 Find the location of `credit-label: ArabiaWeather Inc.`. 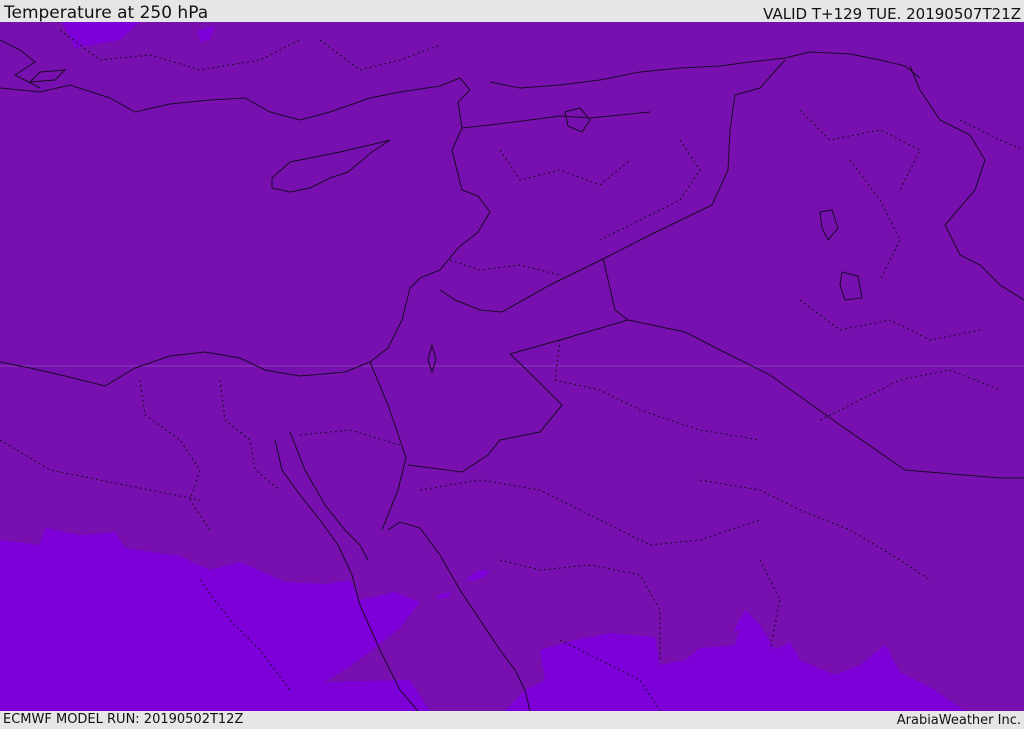

credit-label: ArabiaWeather Inc. is located at coordinates (958, 720).